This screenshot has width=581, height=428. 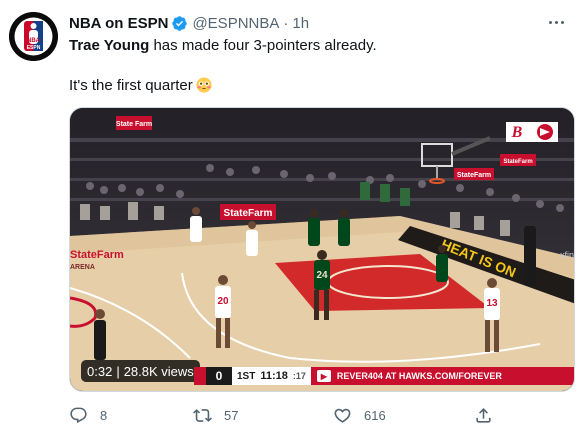 I want to click on avatar: NBA ESPN, so click(x=33, y=36).